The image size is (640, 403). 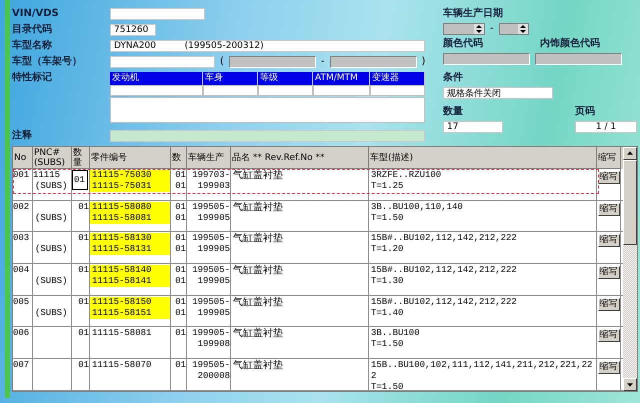 I want to click on scroll-down-icon, so click(x=630, y=384).